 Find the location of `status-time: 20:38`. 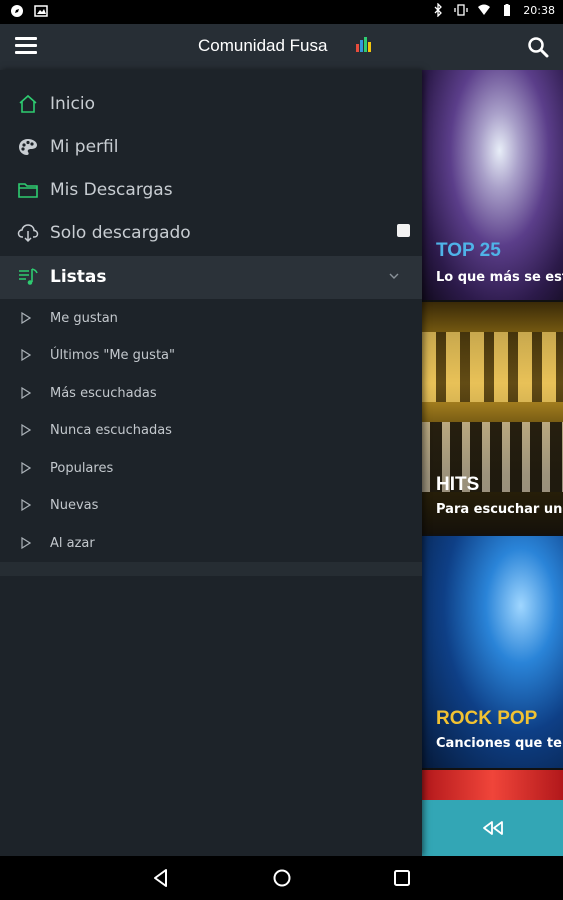

status-time: 20:38 is located at coordinates (539, 10).